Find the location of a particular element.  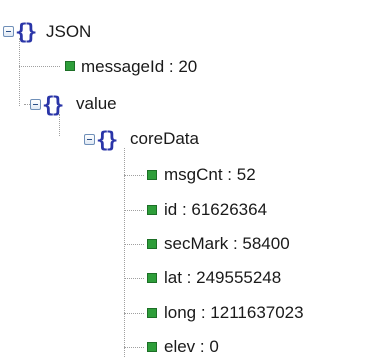

node-label-coredata: coreData is located at coordinates (164, 139).